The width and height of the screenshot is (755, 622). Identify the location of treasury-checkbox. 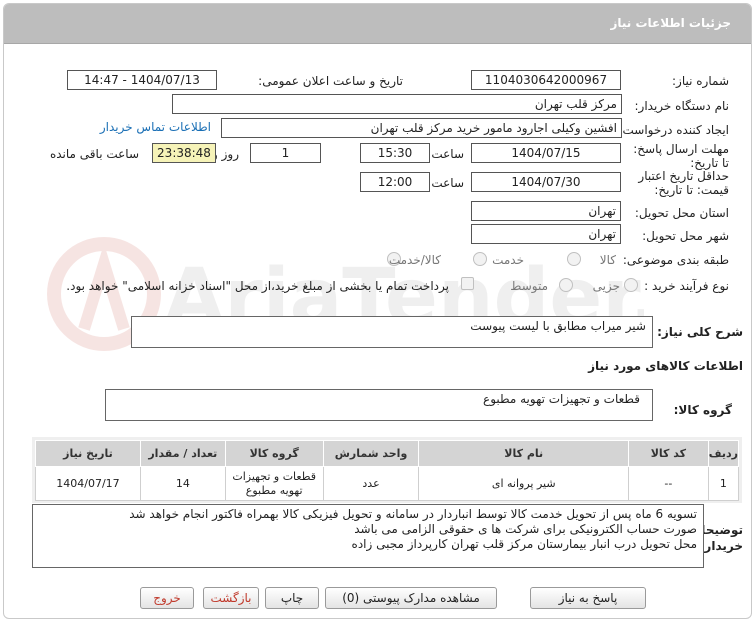
(467, 283).